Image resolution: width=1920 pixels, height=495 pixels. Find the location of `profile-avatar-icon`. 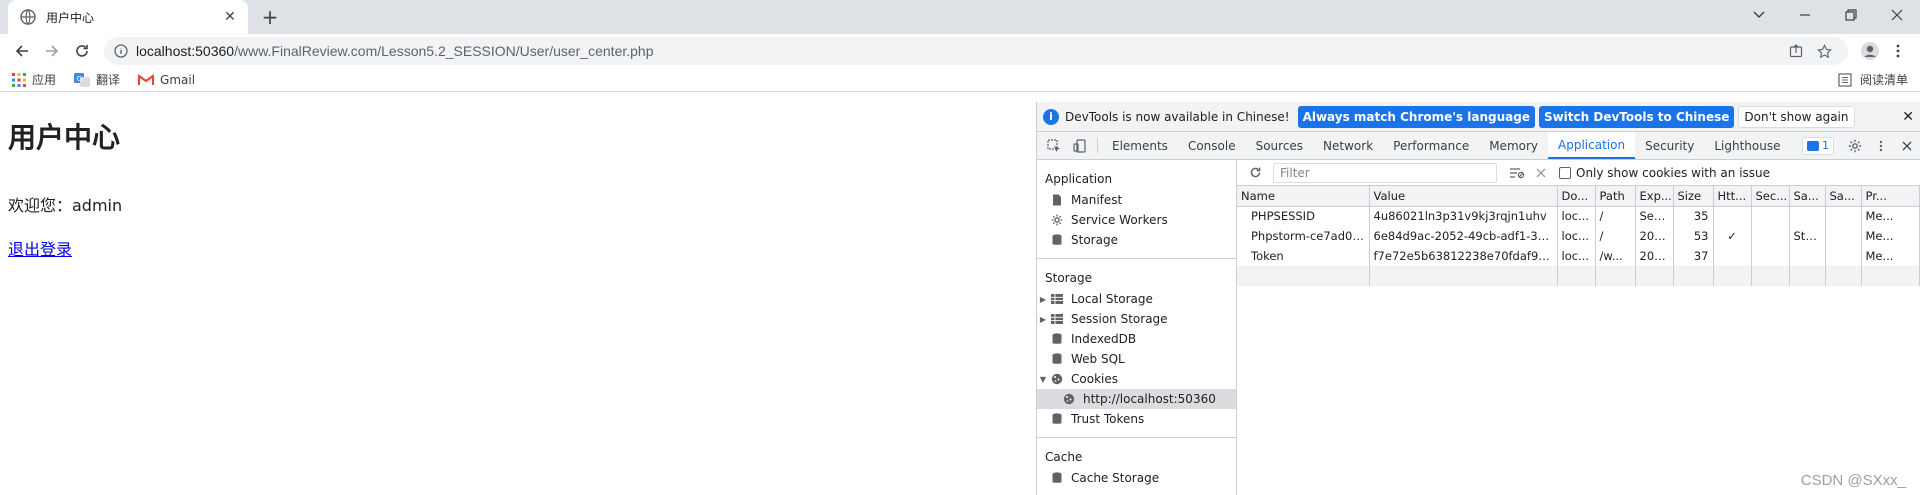

profile-avatar-icon is located at coordinates (1870, 51).